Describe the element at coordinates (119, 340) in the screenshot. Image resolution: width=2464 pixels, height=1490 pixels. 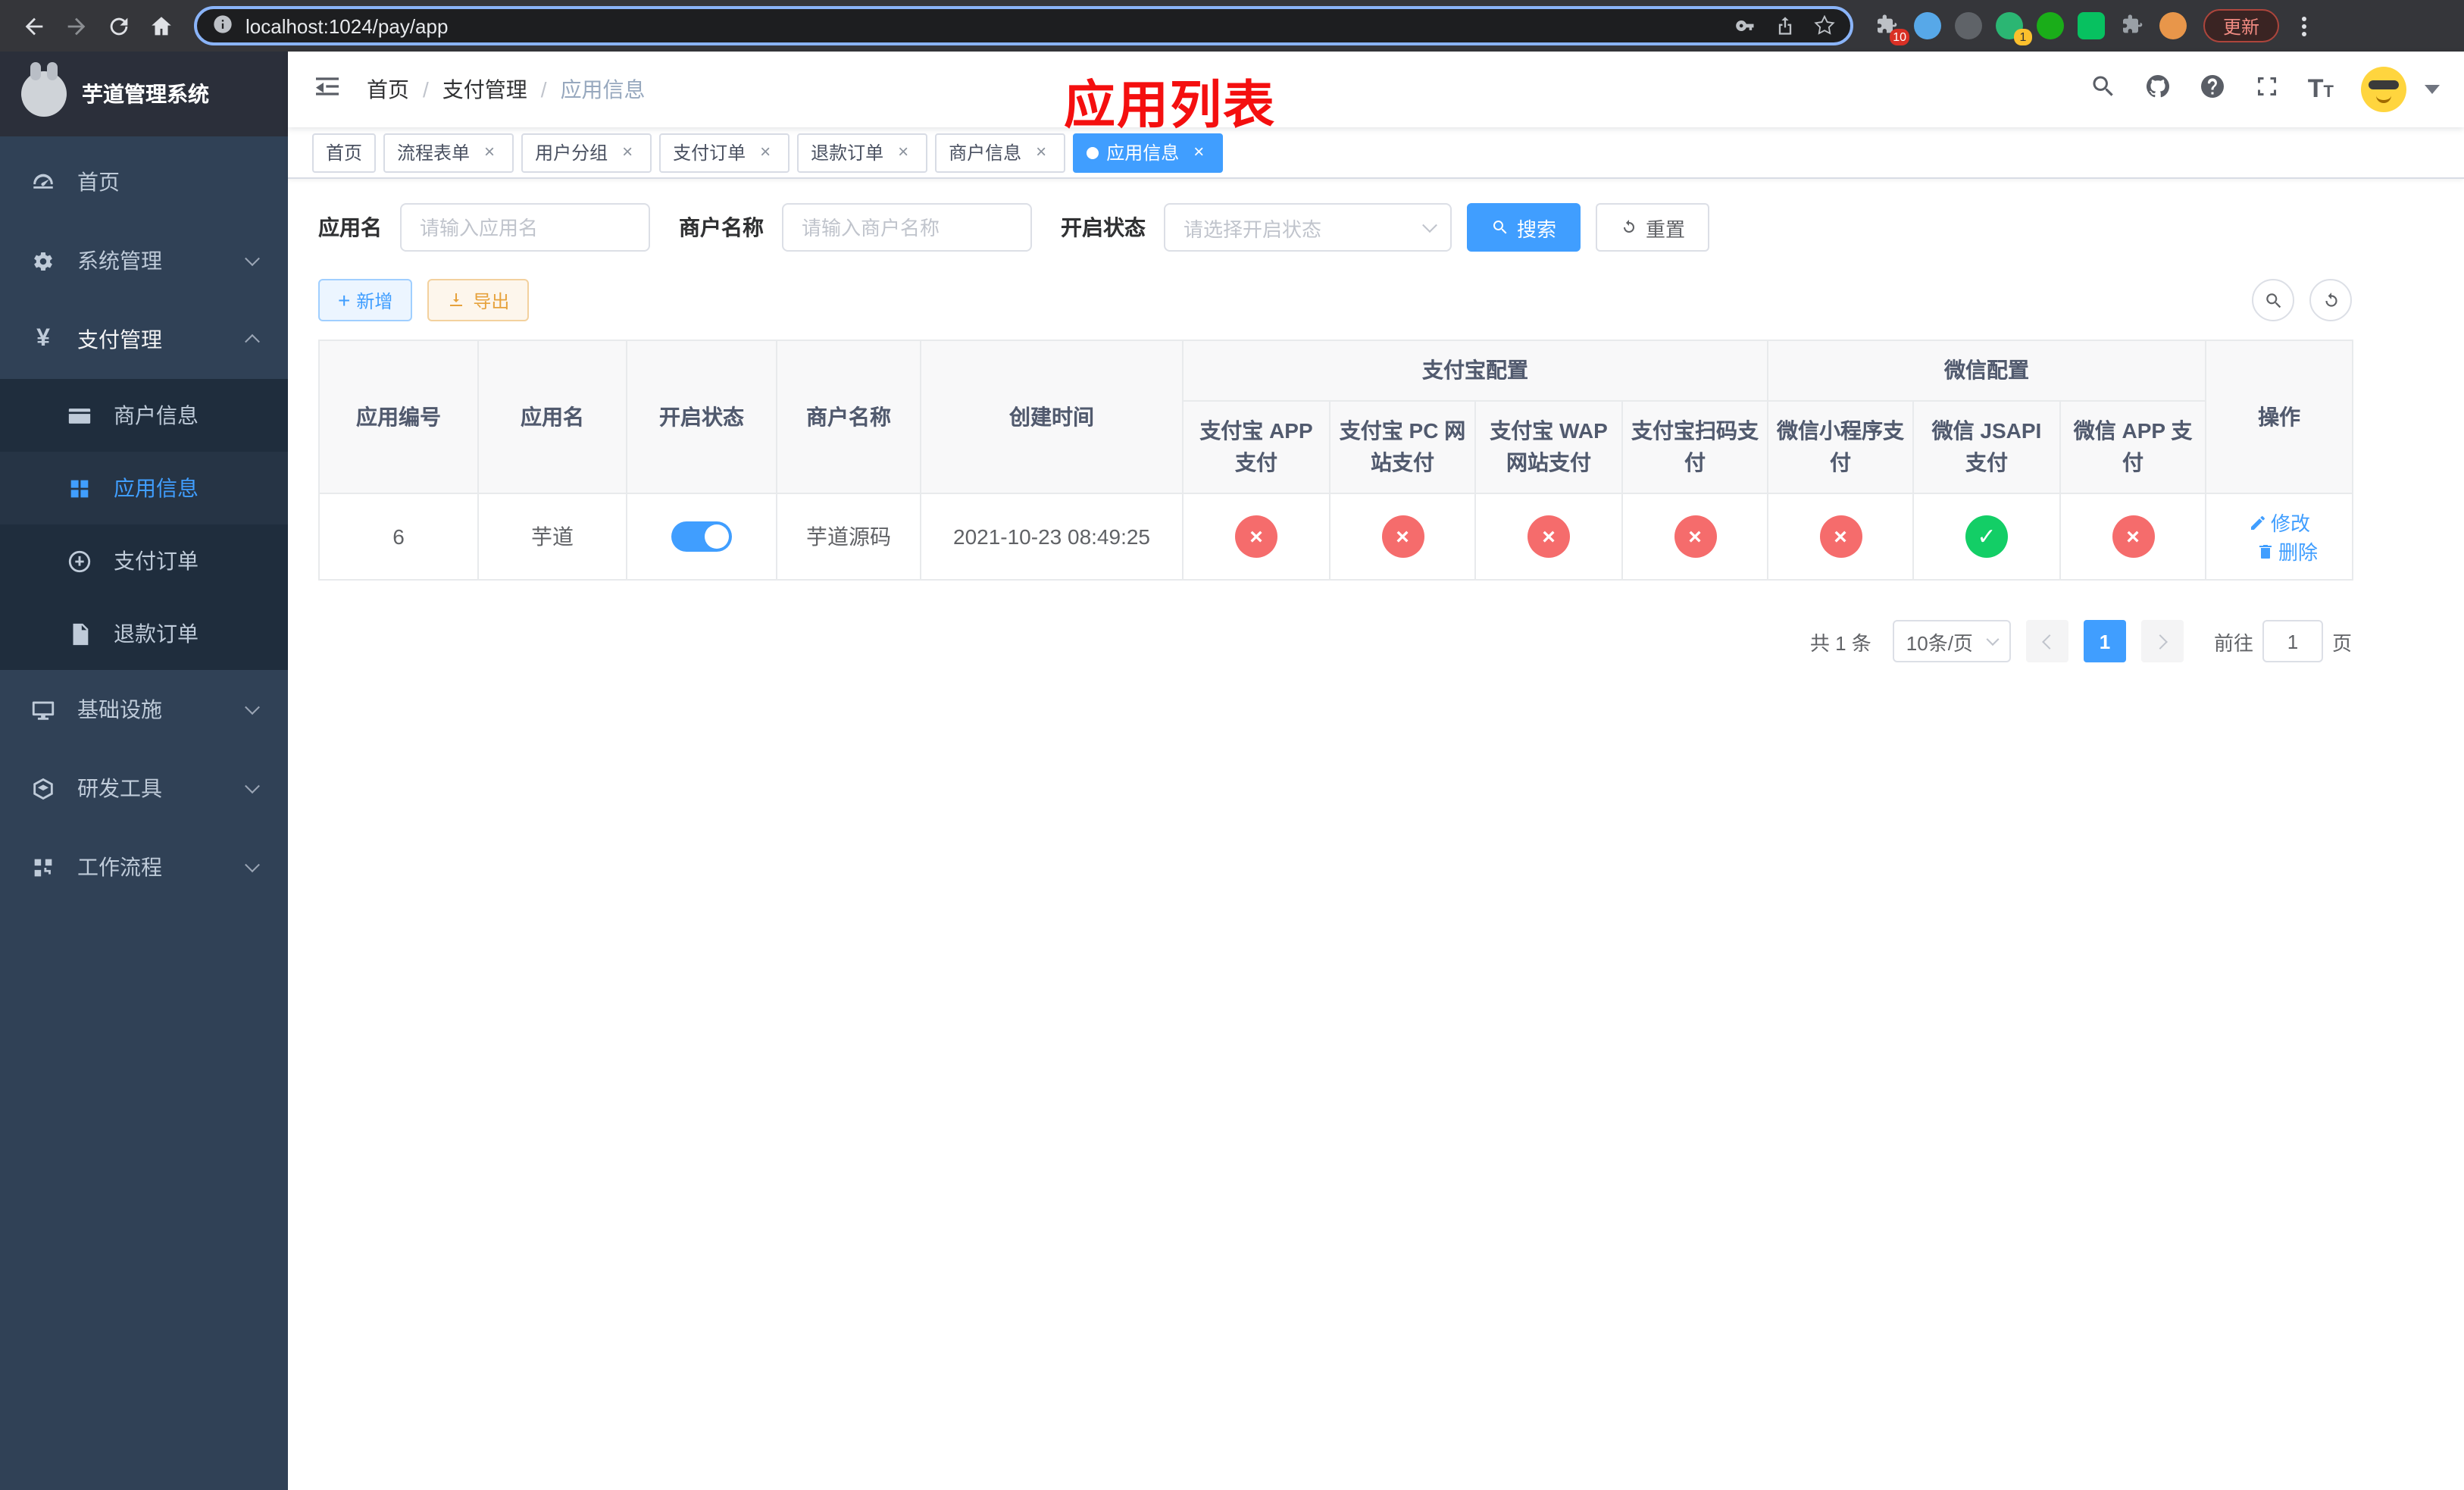
I see `sidebar-item-label: 支付管理` at that location.